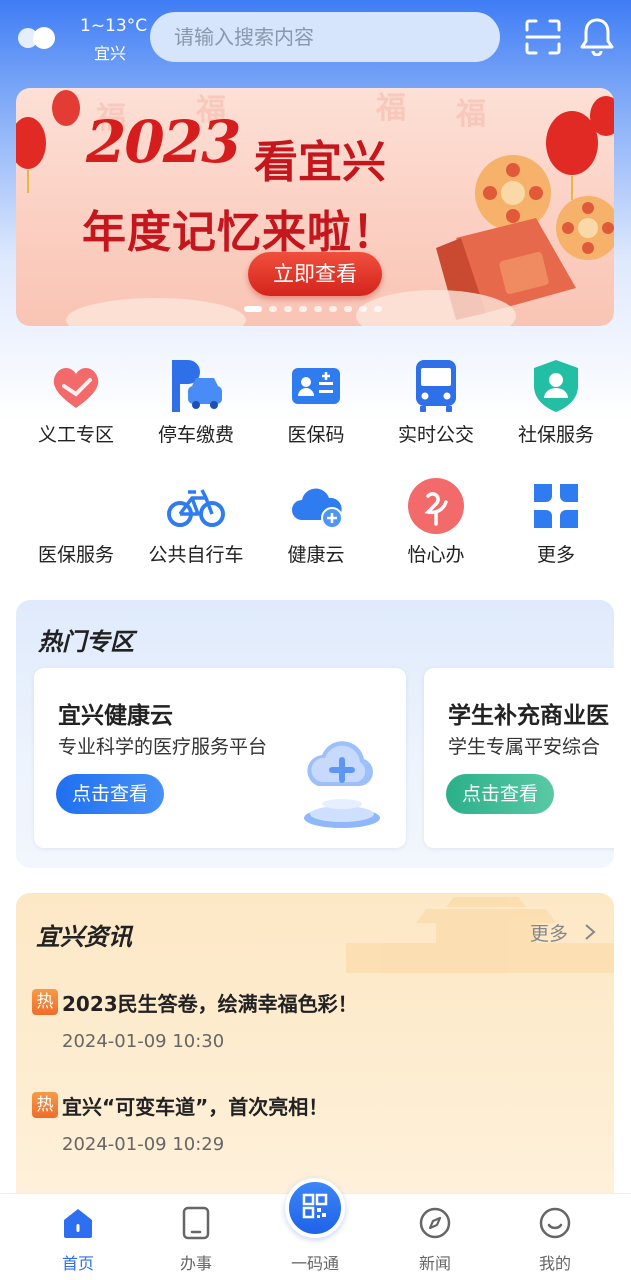  I want to click on service-volunteer: 义工专区, so click(76, 405).